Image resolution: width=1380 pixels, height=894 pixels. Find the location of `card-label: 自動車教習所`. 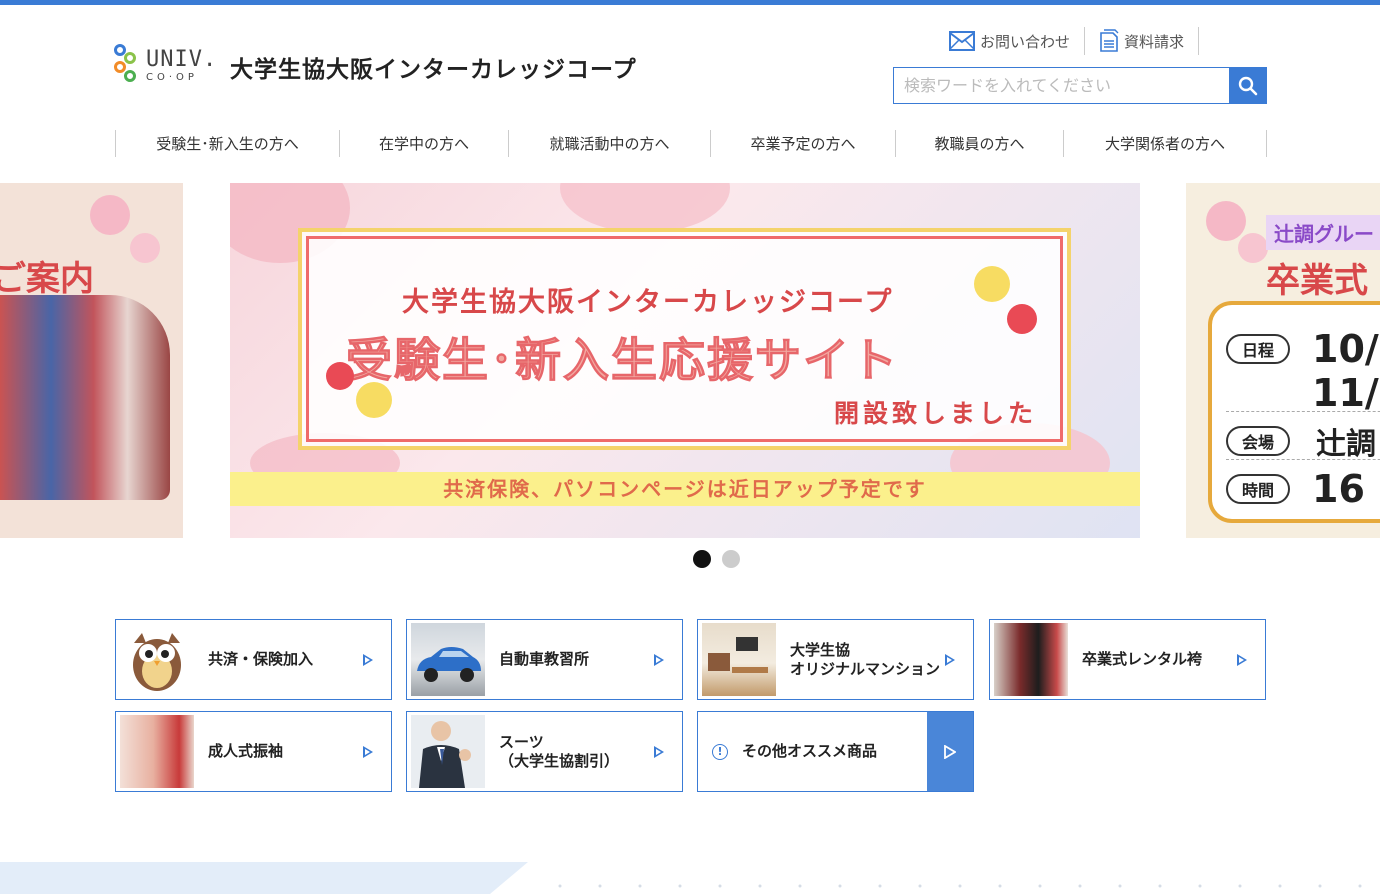

card-label: 自動車教習所 is located at coordinates (544, 659).